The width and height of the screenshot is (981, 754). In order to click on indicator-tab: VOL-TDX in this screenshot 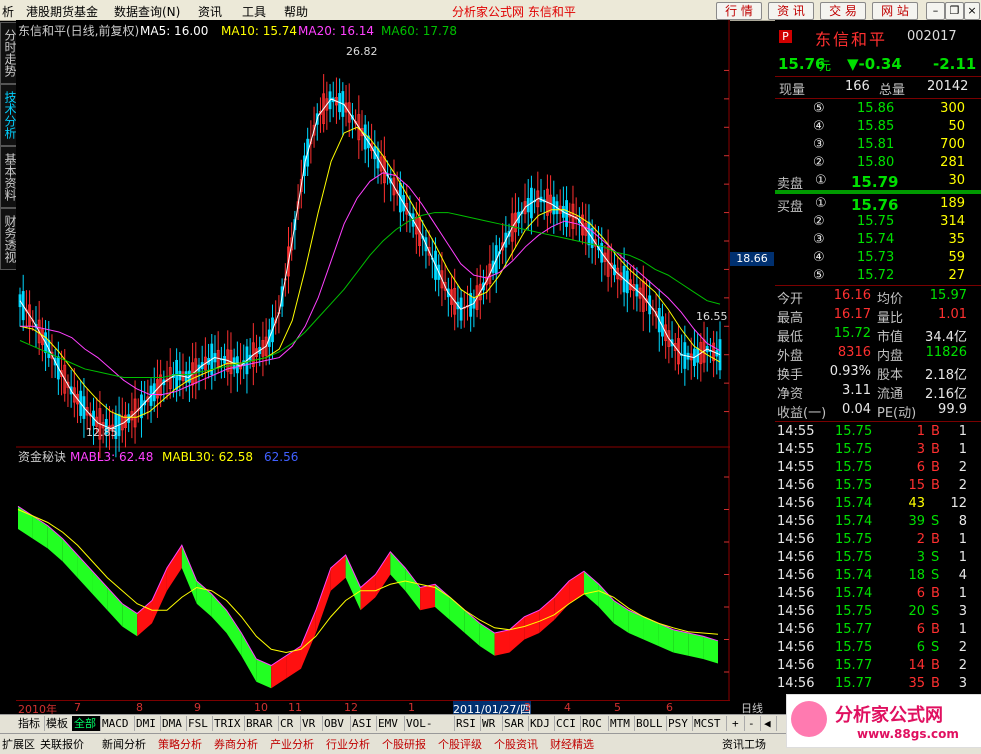, I will do `click(429, 730)`.